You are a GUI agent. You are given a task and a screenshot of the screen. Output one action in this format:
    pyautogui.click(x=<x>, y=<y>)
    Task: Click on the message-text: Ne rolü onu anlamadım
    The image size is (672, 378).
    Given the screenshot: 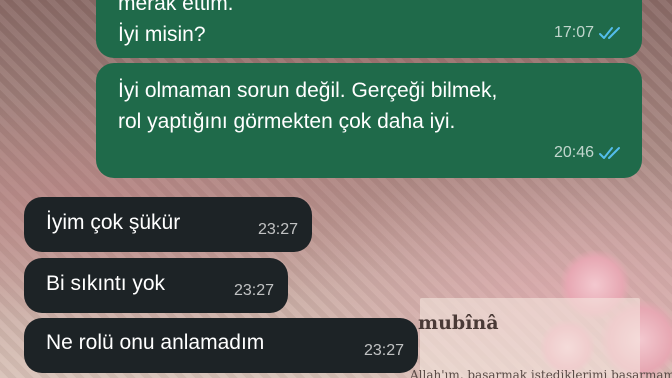 What is the action you would take?
    pyautogui.click(x=155, y=342)
    